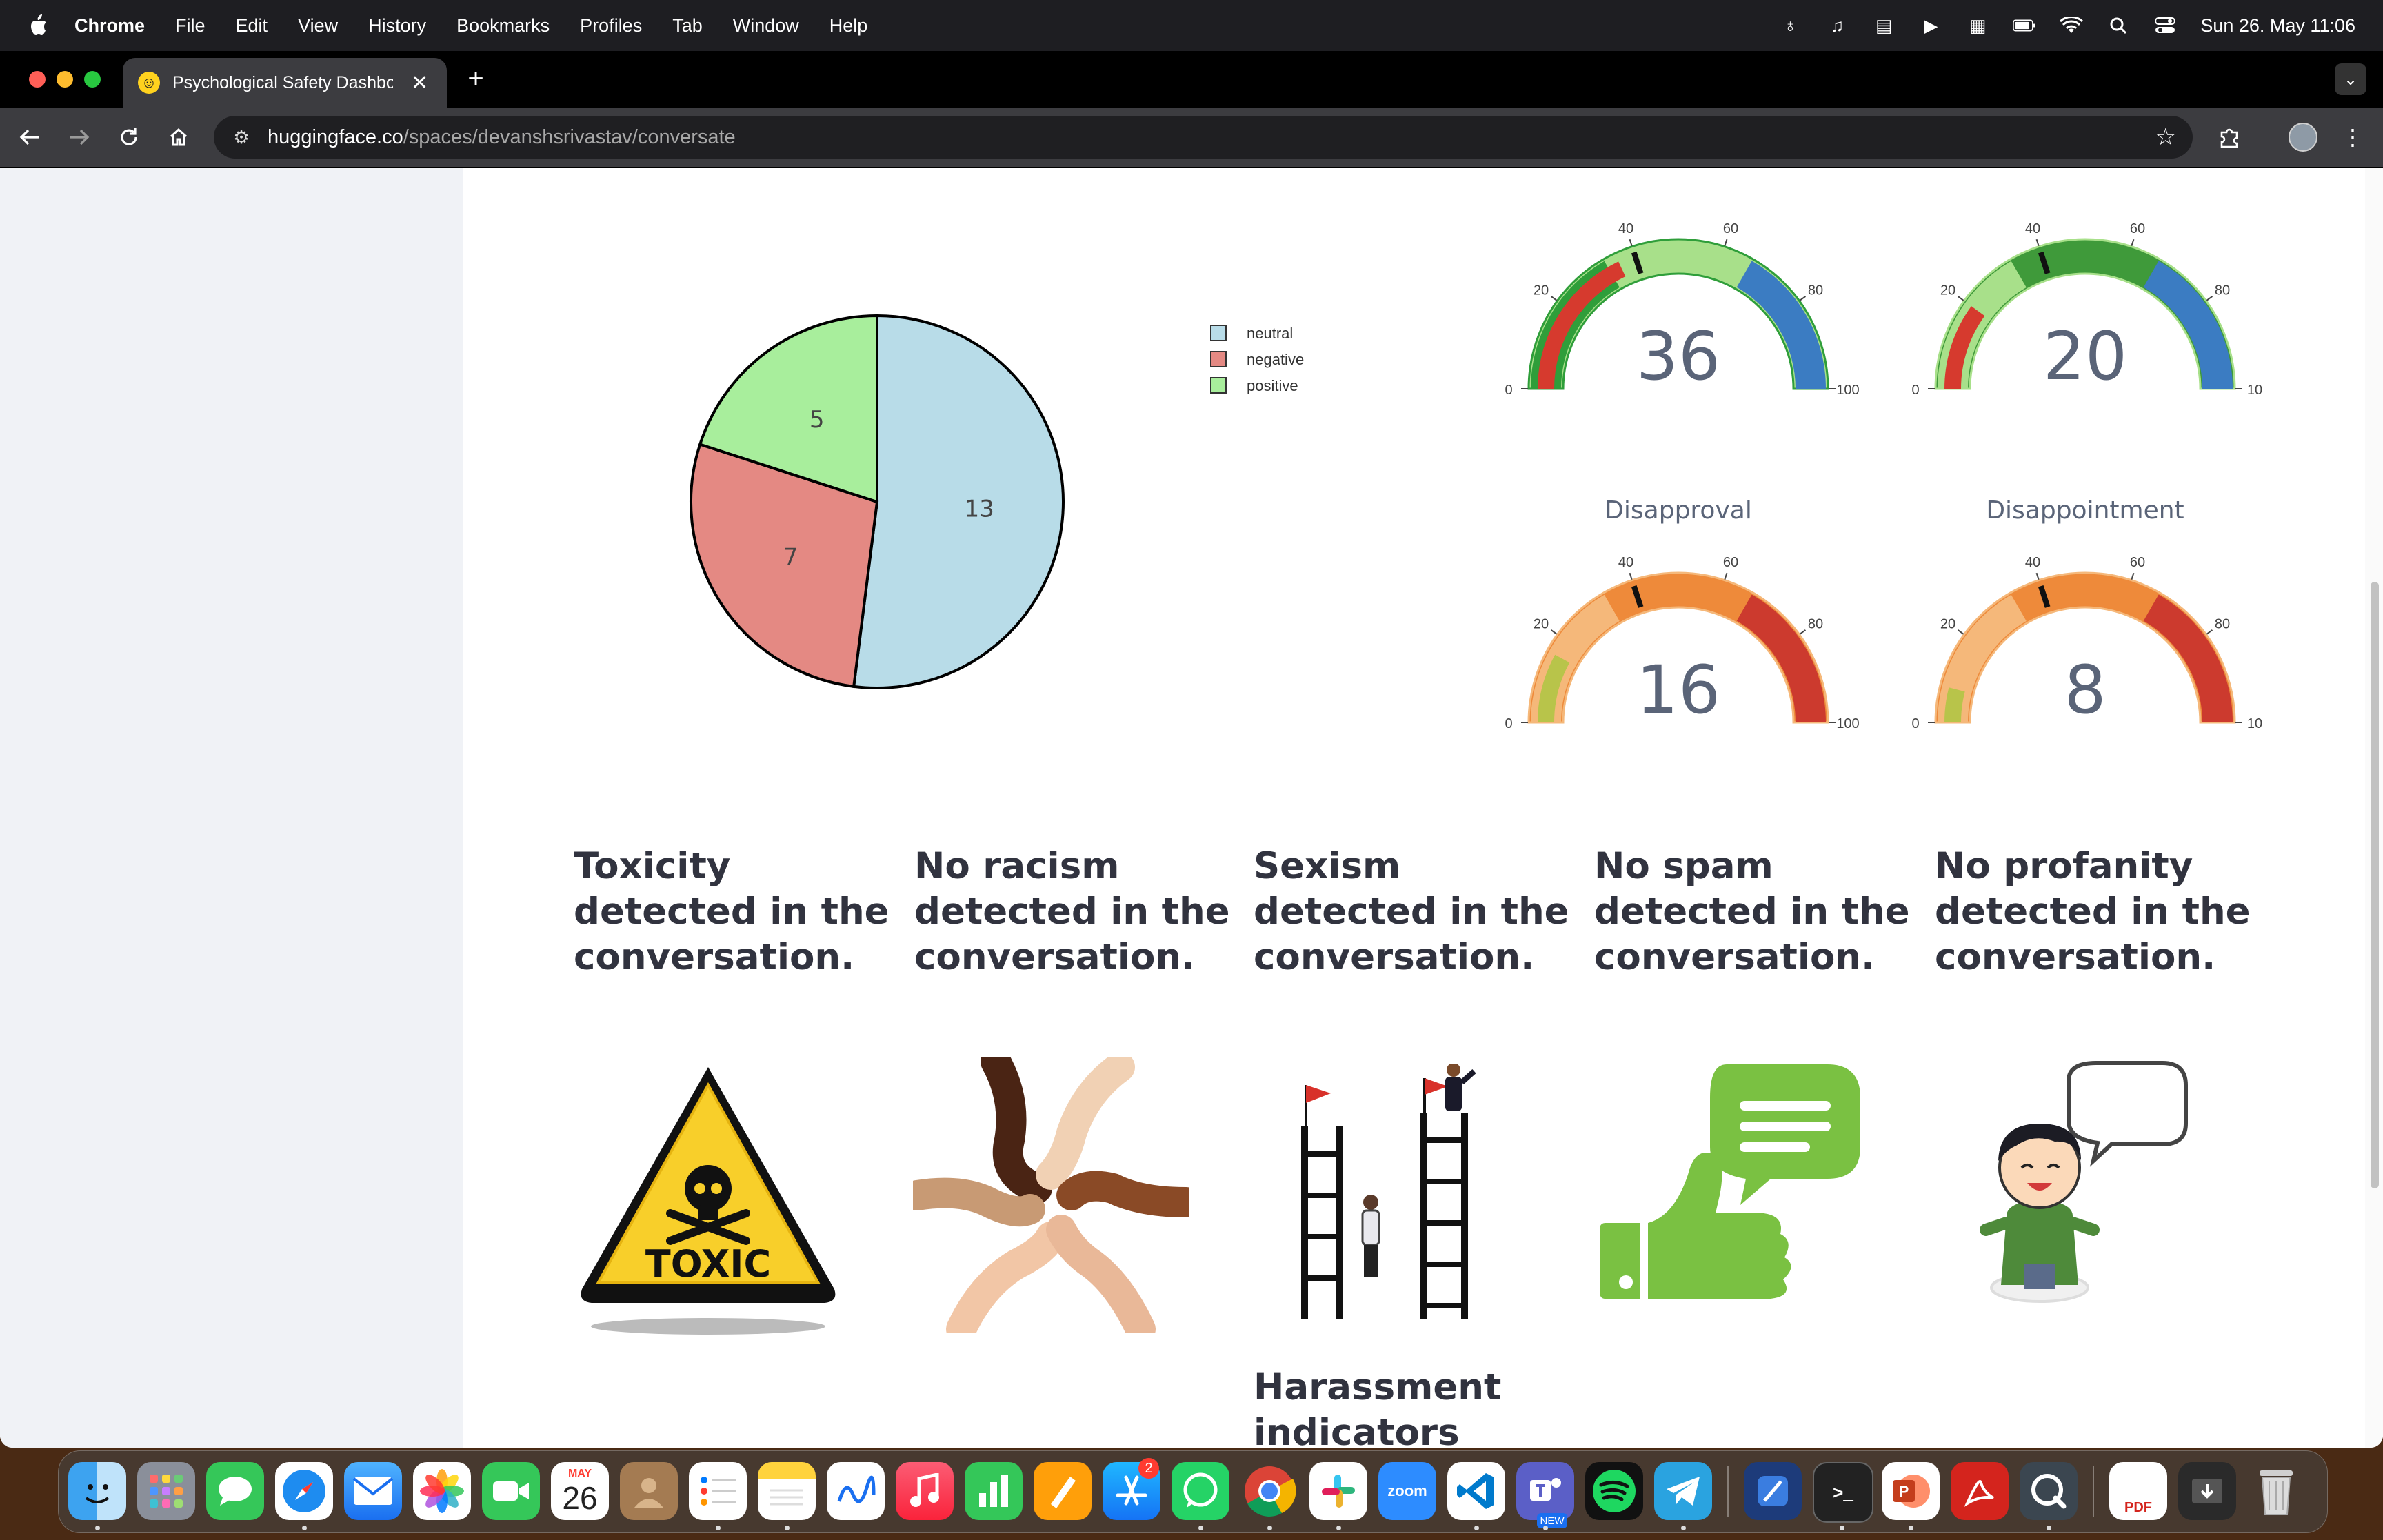 This screenshot has width=2383, height=1540. I want to click on wifi-icon, so click(2072, 26).